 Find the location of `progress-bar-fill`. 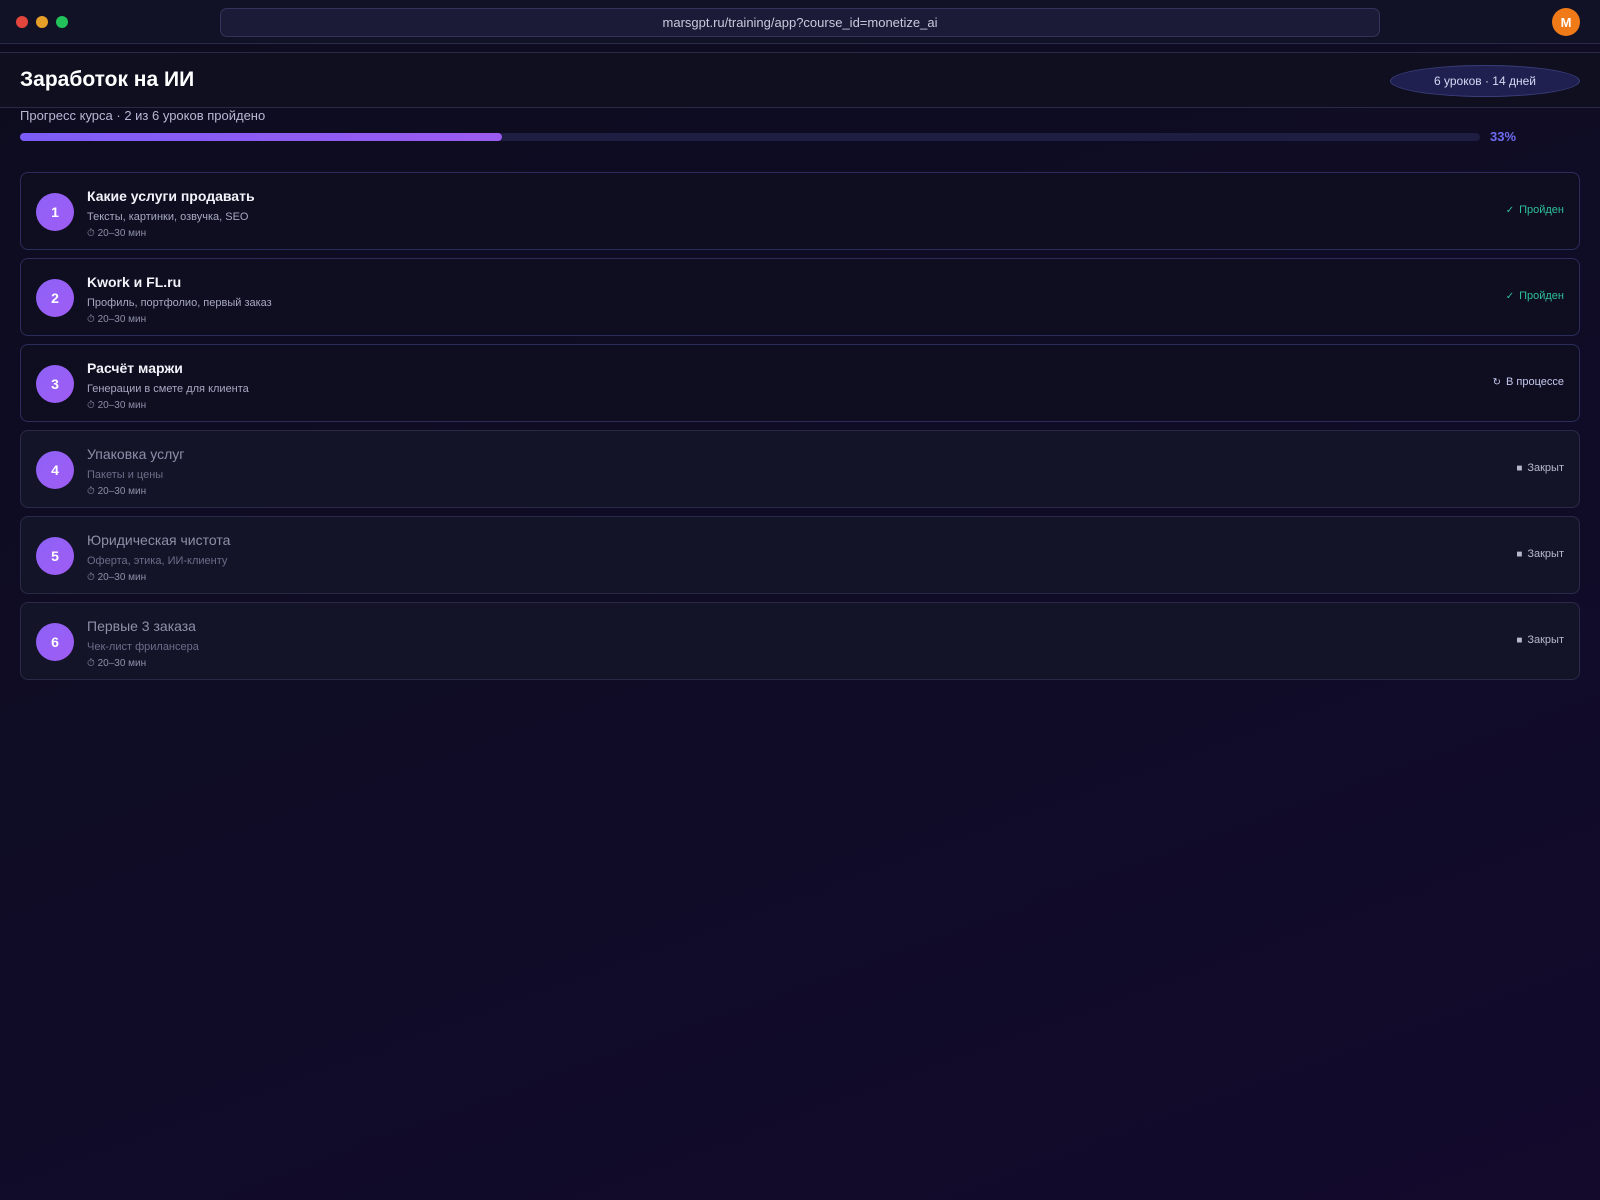

progress-bar-fill is located at coordinates (261, 137).